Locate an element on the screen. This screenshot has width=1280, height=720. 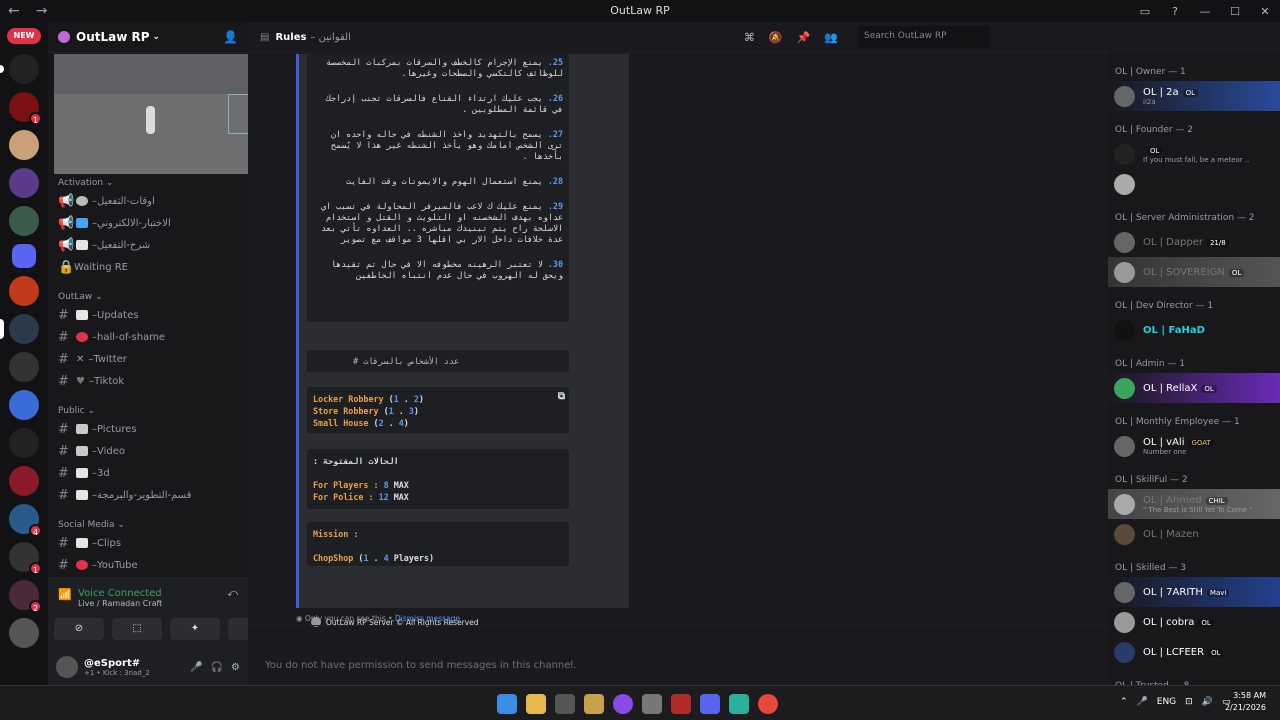
channel-item: # – Pictures is located at coordinates (148, 429).